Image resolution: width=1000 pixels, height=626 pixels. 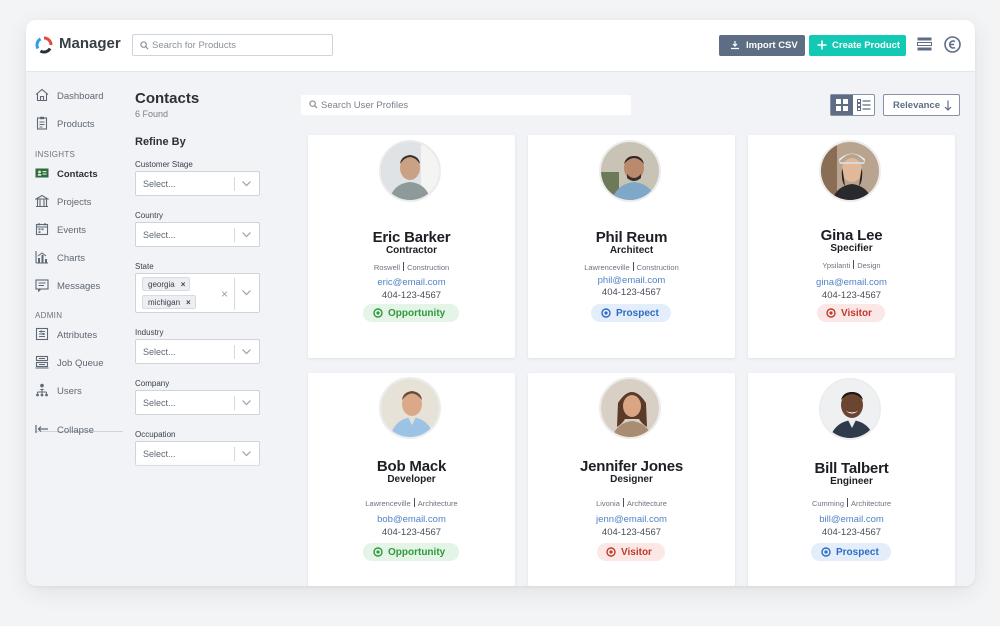 What do you see at coordinates (924, 44) in the screenshot?
I see `table-layout-icon` at bounding box center [924, 44].